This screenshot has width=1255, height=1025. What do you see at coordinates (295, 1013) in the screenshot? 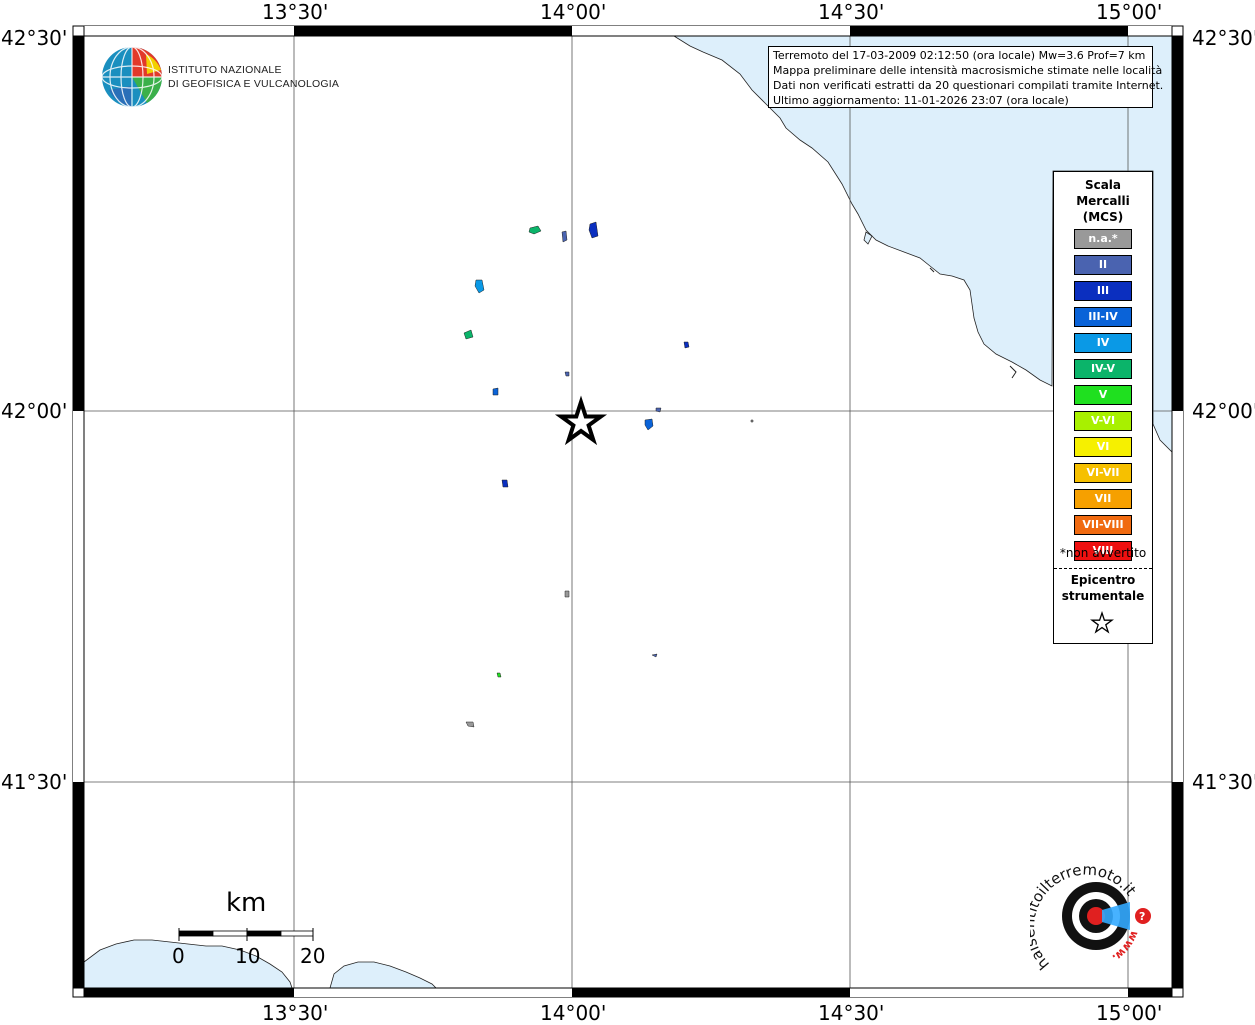
I see `lon-label-bottom: 13°30'` at bounding box center [295, 1013].